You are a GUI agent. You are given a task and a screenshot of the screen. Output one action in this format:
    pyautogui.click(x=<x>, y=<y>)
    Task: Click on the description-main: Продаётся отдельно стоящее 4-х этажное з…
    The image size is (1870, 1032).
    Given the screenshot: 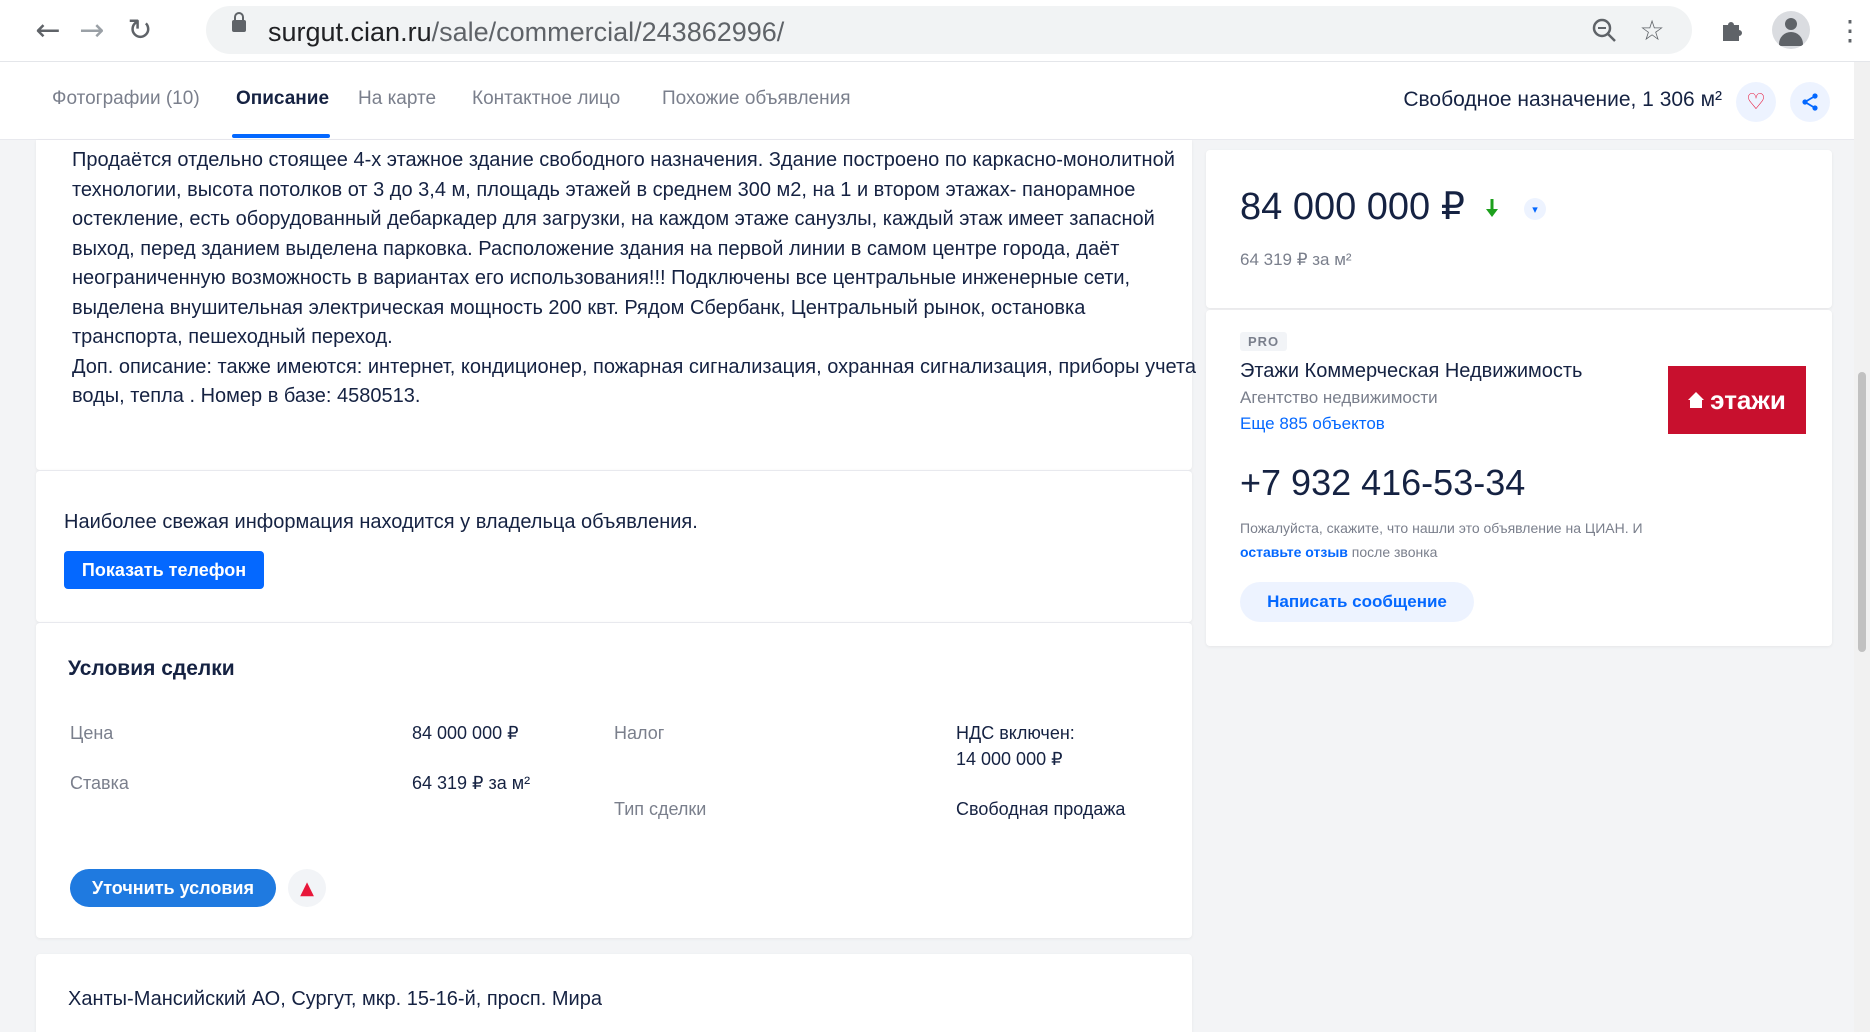 What is the action you would take?
    pyautogui.click(x=623, y=248)
    